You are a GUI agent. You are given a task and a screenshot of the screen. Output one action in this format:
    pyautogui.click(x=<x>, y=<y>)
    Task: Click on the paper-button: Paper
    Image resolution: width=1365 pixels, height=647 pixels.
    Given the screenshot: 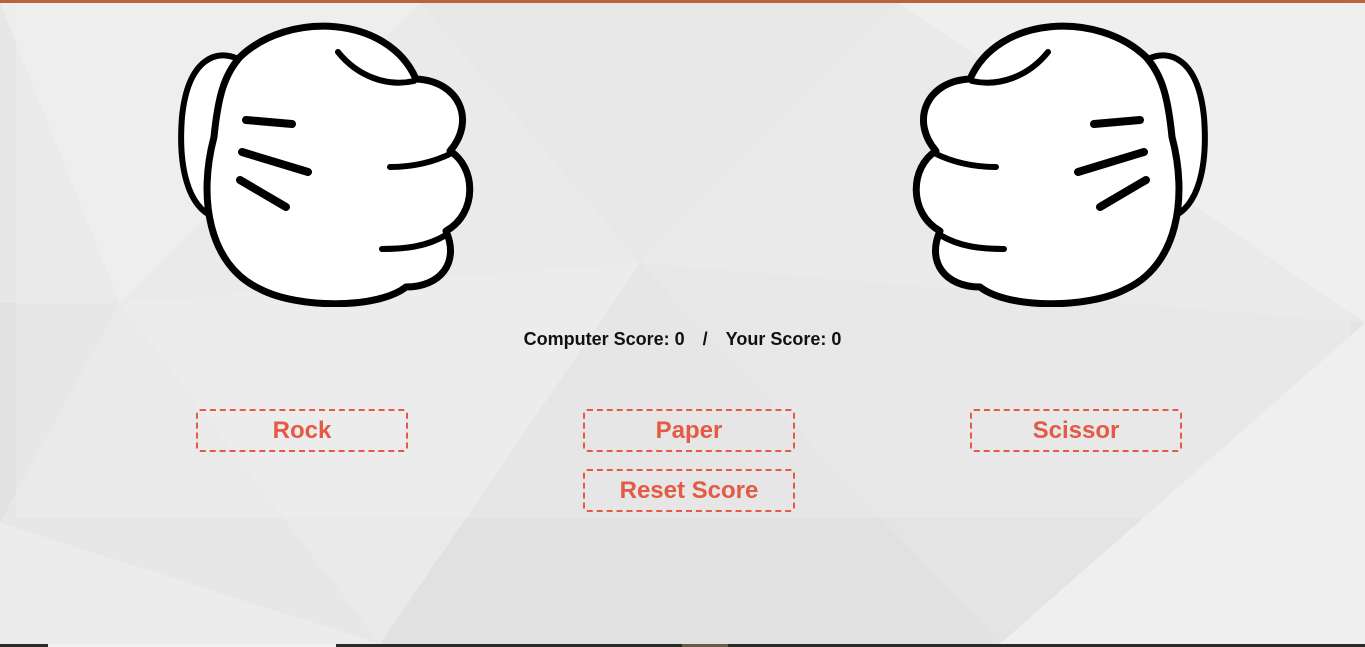 What is the action you would take?
    pyautogui.click(x=689, y=430)
    